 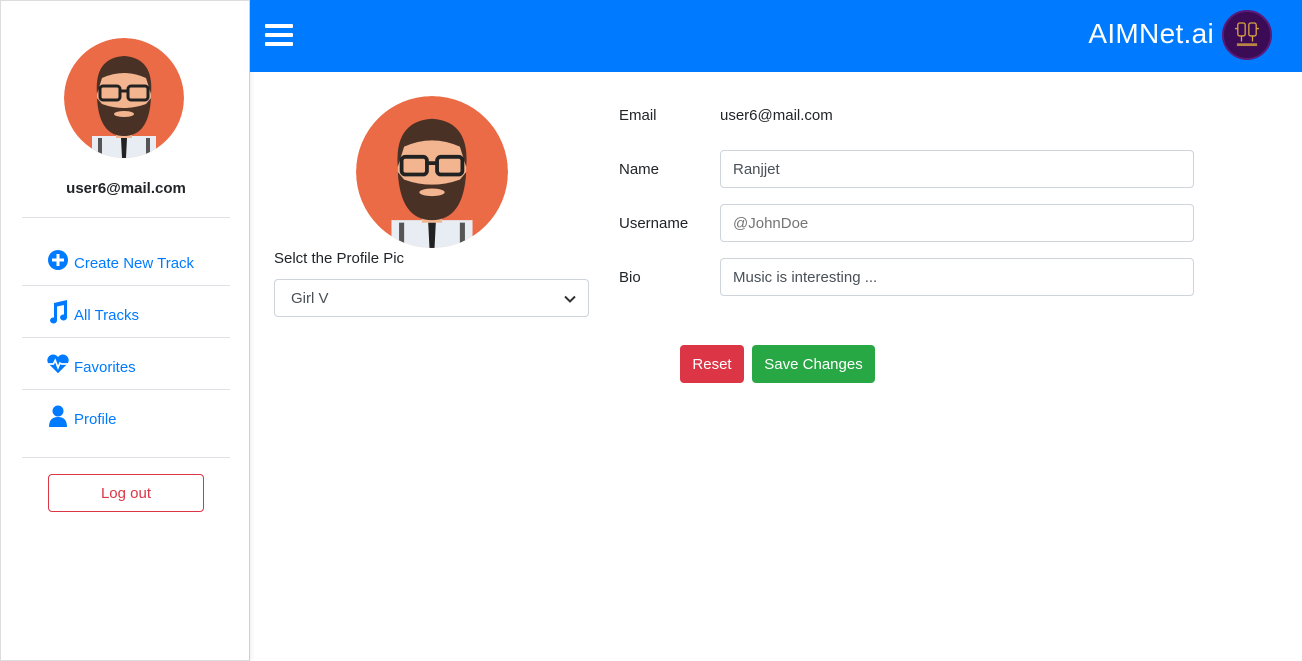 I want to click on username-label: Username, so click(x=654, y=223).